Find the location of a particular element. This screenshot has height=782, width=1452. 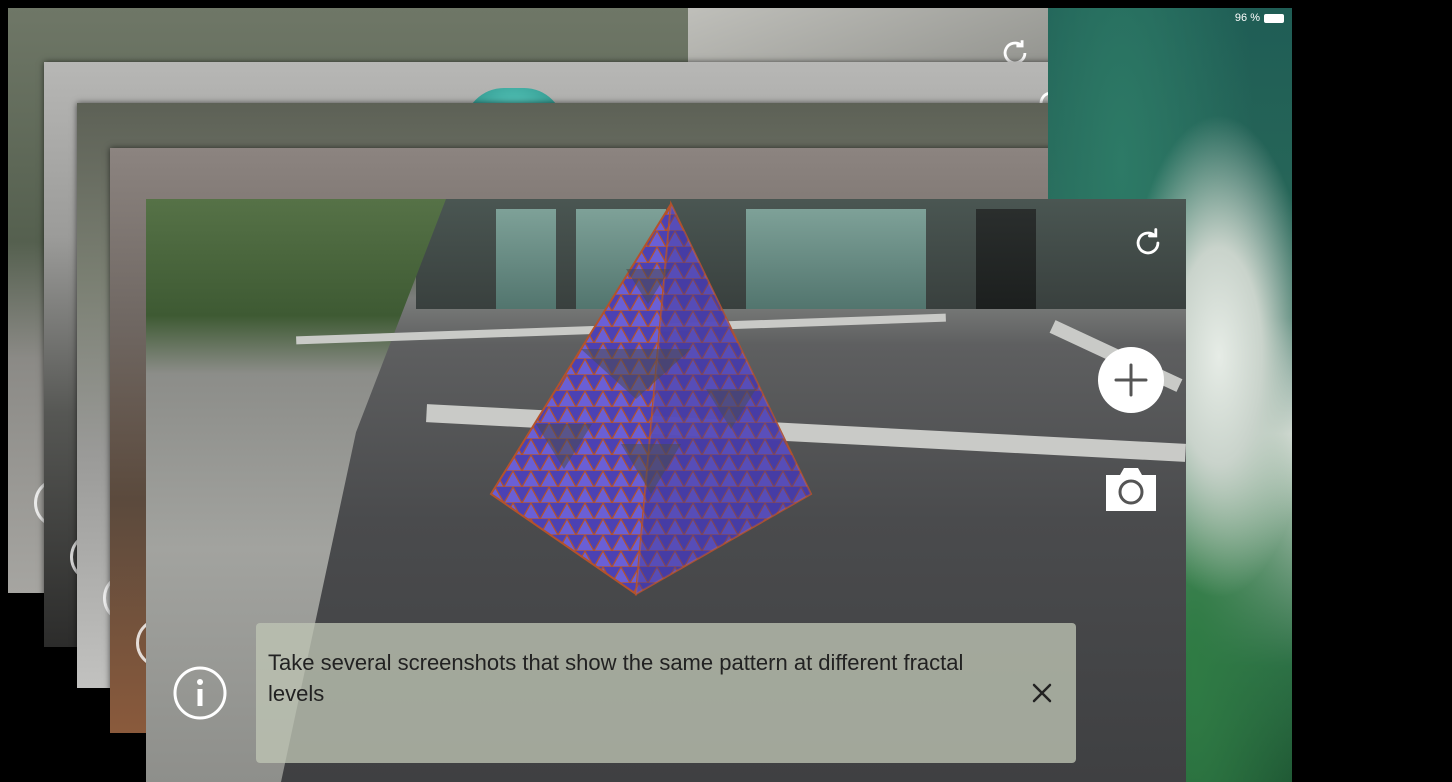

close-icon is located at coordinates (1042, 693).